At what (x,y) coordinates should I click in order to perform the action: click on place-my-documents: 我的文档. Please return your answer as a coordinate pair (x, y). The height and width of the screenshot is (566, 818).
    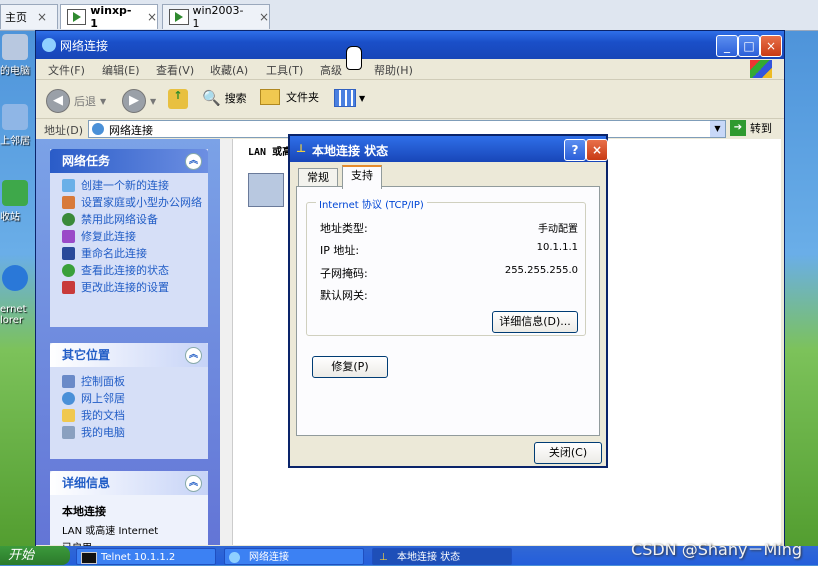
    Looking at the image, I should click on (129, 415).